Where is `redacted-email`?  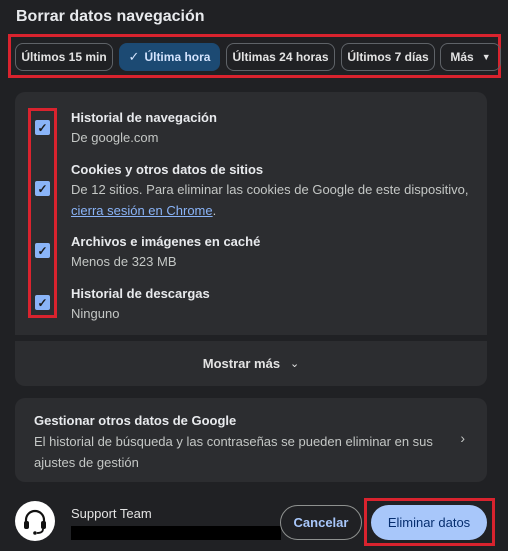 redacted-email is located at coordinates (176, 533).